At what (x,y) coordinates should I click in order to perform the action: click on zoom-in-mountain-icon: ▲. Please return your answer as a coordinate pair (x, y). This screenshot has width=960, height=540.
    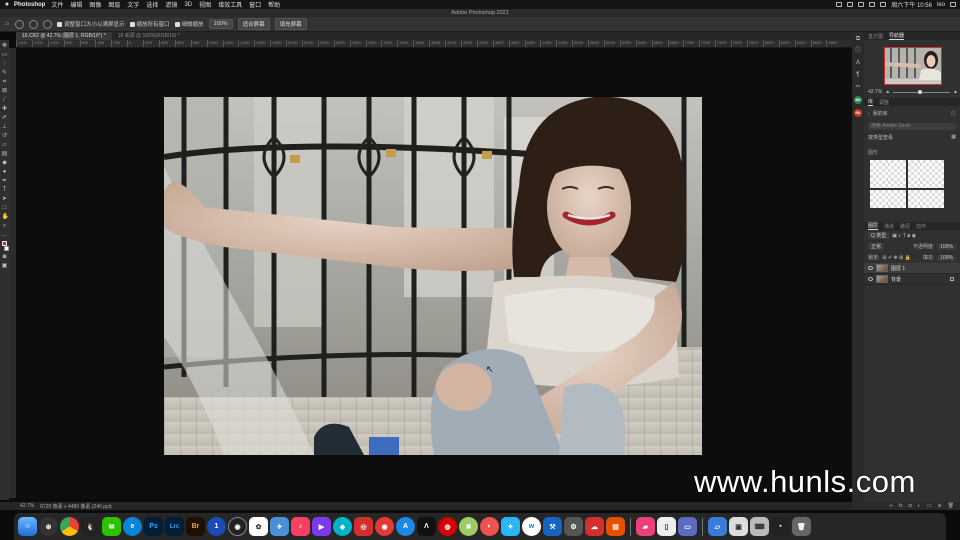
    Looking at the image, I should click on (955, 92).